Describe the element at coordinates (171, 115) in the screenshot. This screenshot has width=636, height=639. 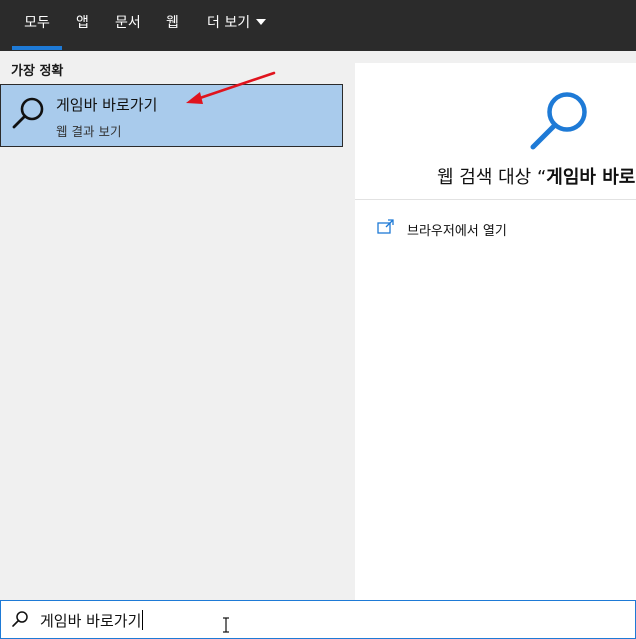
I see `best-match-item: 게임바 바로가기 웹 결과 보기` at that location.